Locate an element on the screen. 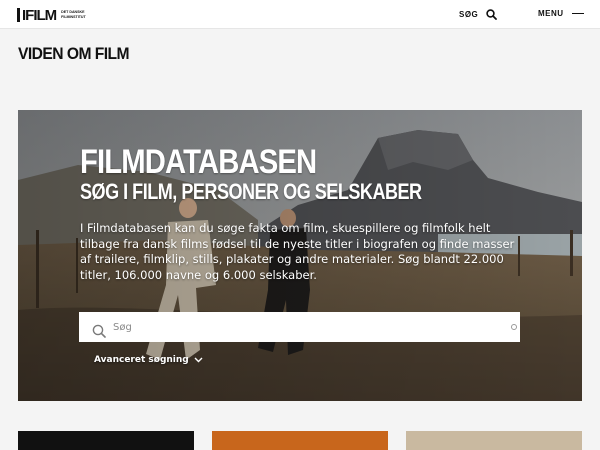 The image size is (600, 450). page-title: VIDEN OM FILM is located at coordinates (74, 53).